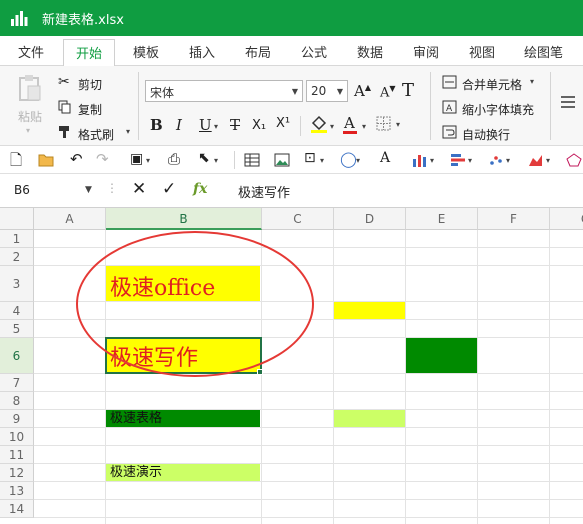 This screenshot has width=583, height=524. What do you see at coordinates (64, 107) in the screenshot?
I see `copy-icon` at bounding box center [64, 107].